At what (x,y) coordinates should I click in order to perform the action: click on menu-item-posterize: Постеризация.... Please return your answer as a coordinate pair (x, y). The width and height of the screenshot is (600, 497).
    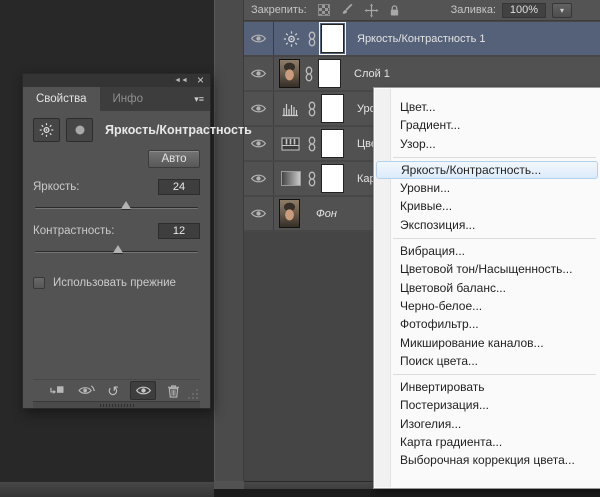
    Looking at the image, I should click on (487, 405).